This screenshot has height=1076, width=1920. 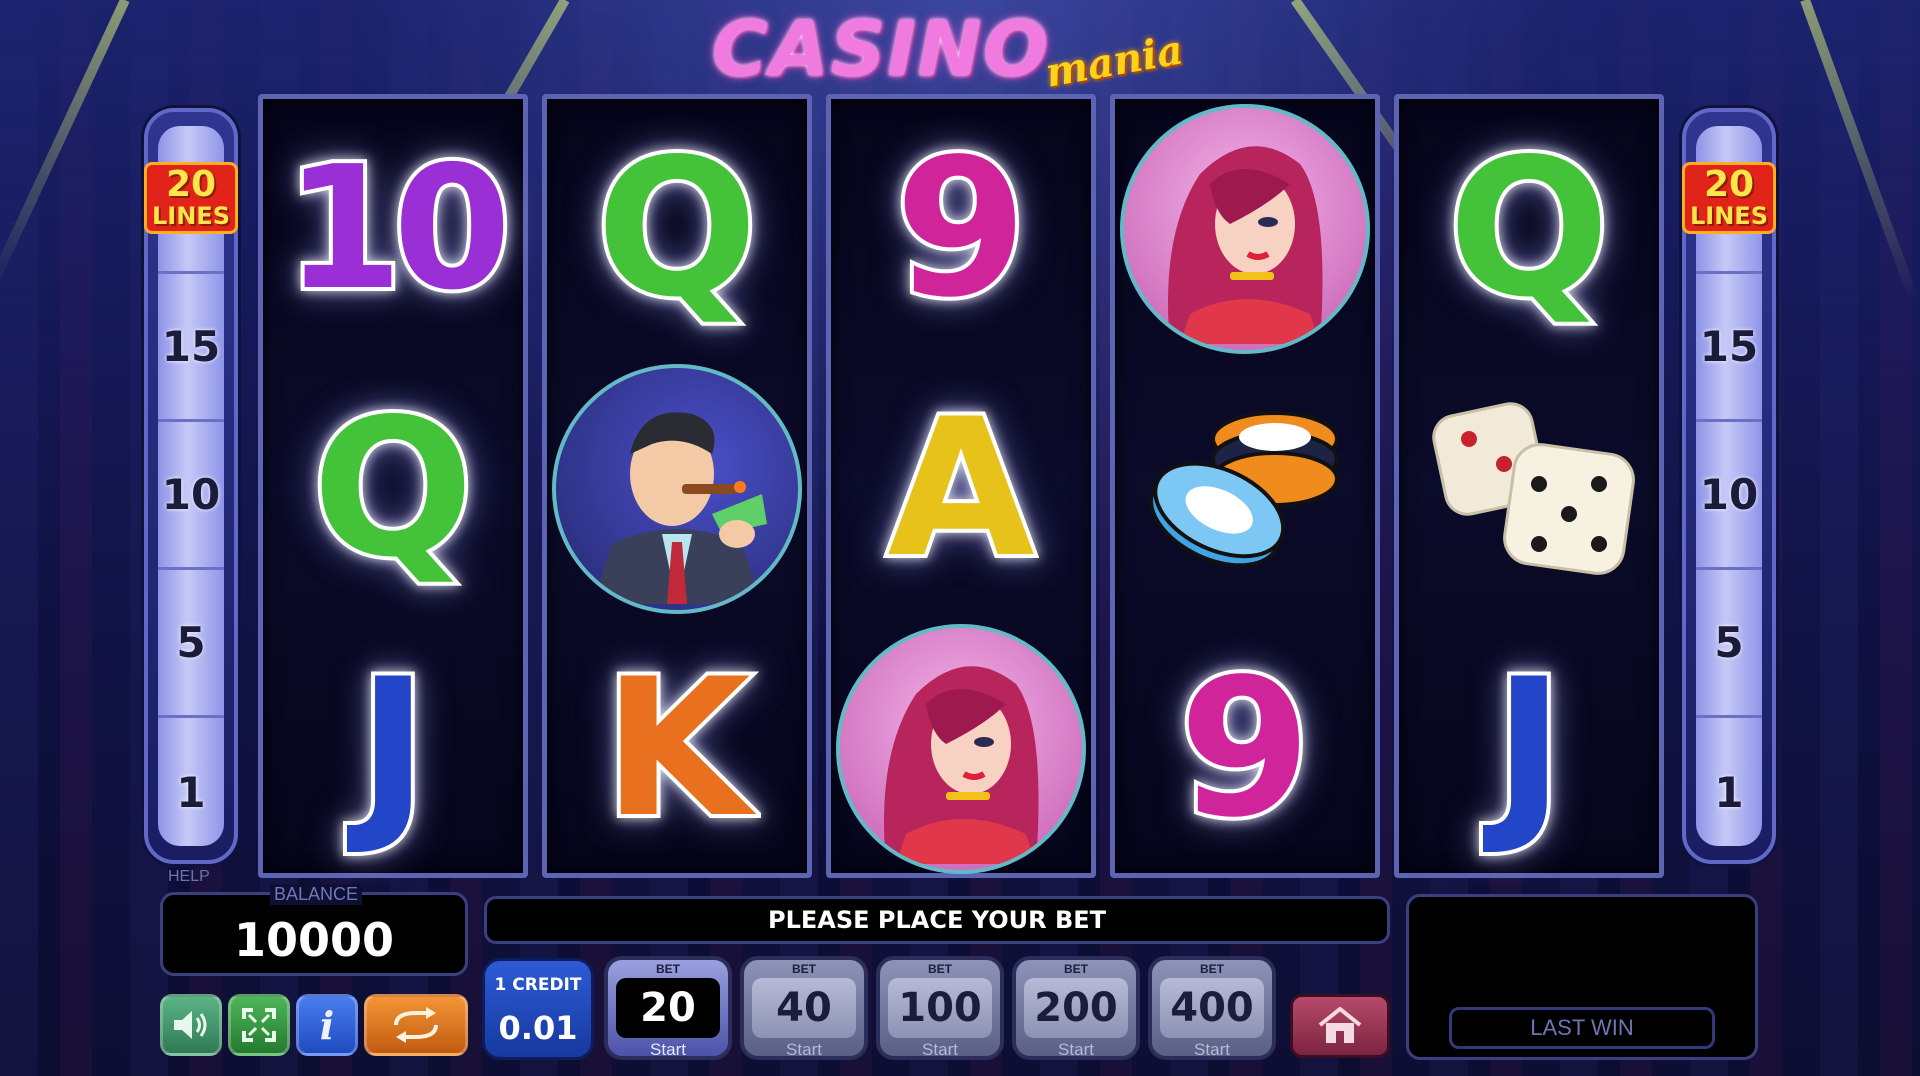 I want to click on reel-2: Q K, so click(x=677, y=486).